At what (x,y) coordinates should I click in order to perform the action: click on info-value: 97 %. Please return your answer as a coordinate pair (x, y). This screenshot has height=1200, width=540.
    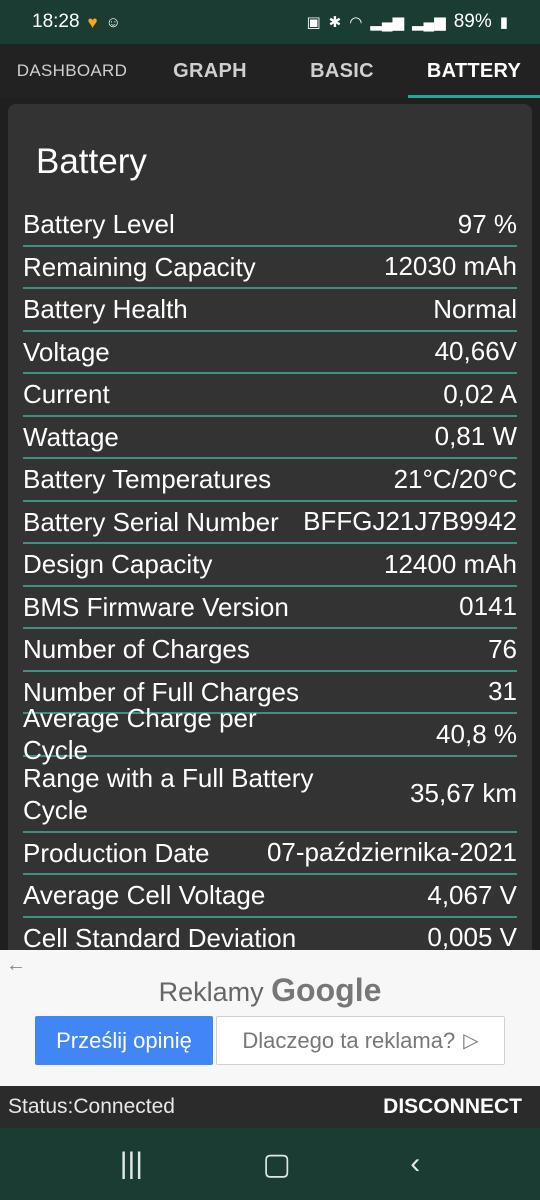
    Looking at the image, I should click on (487, 223).